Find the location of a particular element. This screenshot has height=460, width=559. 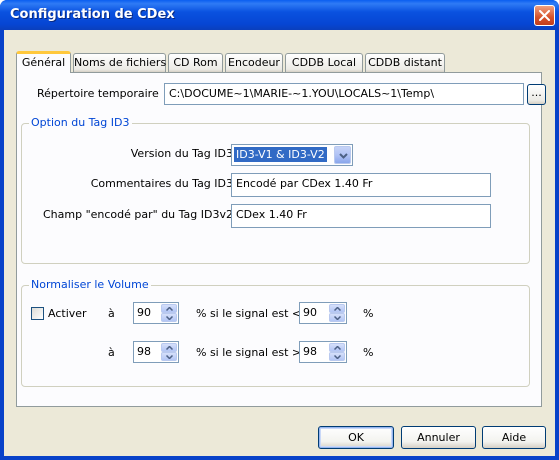

row1-threshold-spin-buttons is located at coordinates (337, 313).